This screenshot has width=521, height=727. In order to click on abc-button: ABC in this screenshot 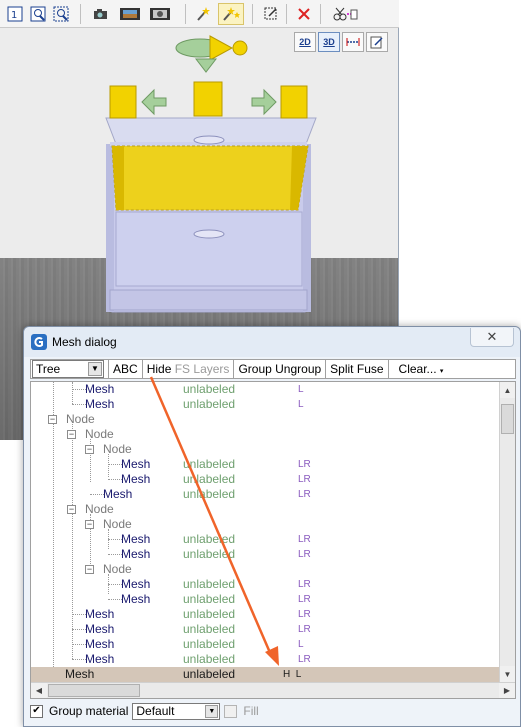, I will do `click(125, 369)`.